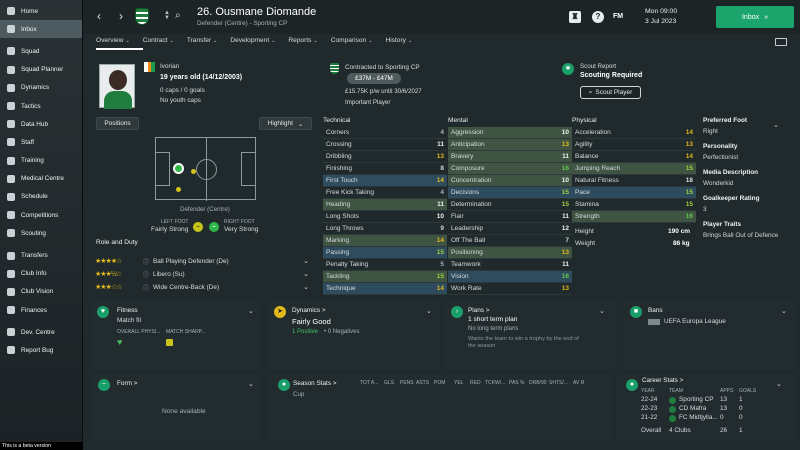 The width and height of the screenshot is (800, 450). I want to click on sidebar-item-data-hub: Data Hub, so click(41, 124).